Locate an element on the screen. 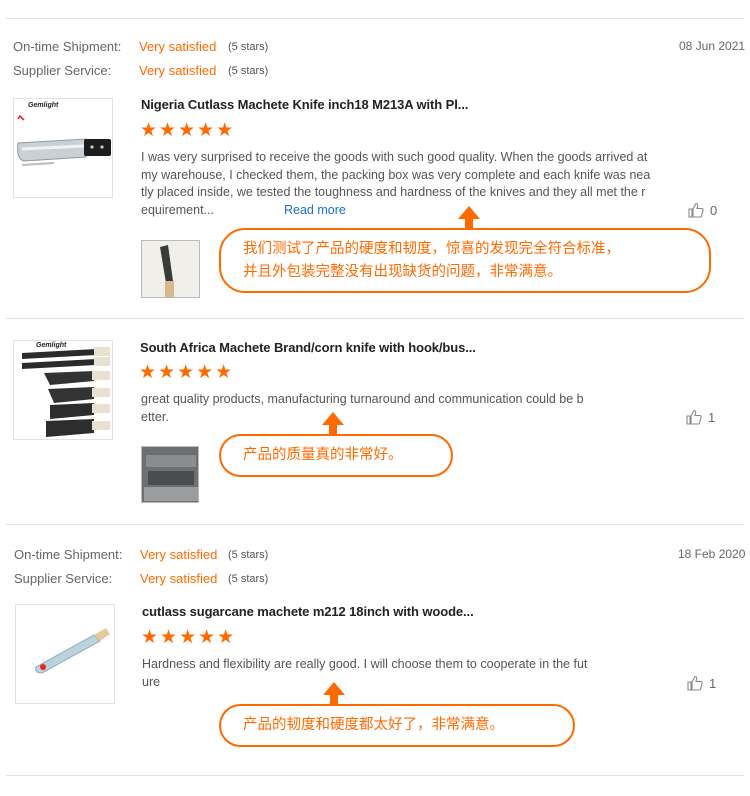  review-date: 08 Jun 2021 is located at coordinates (712, 46).